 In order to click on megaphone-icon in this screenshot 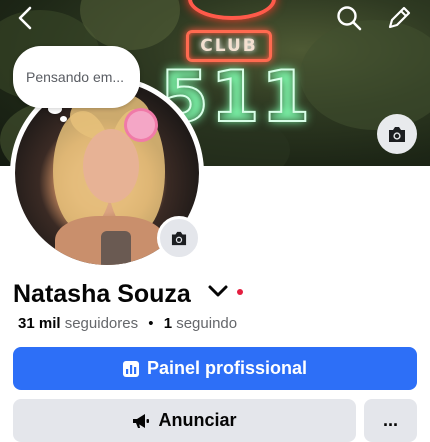, I will do `click(141, 420)`.